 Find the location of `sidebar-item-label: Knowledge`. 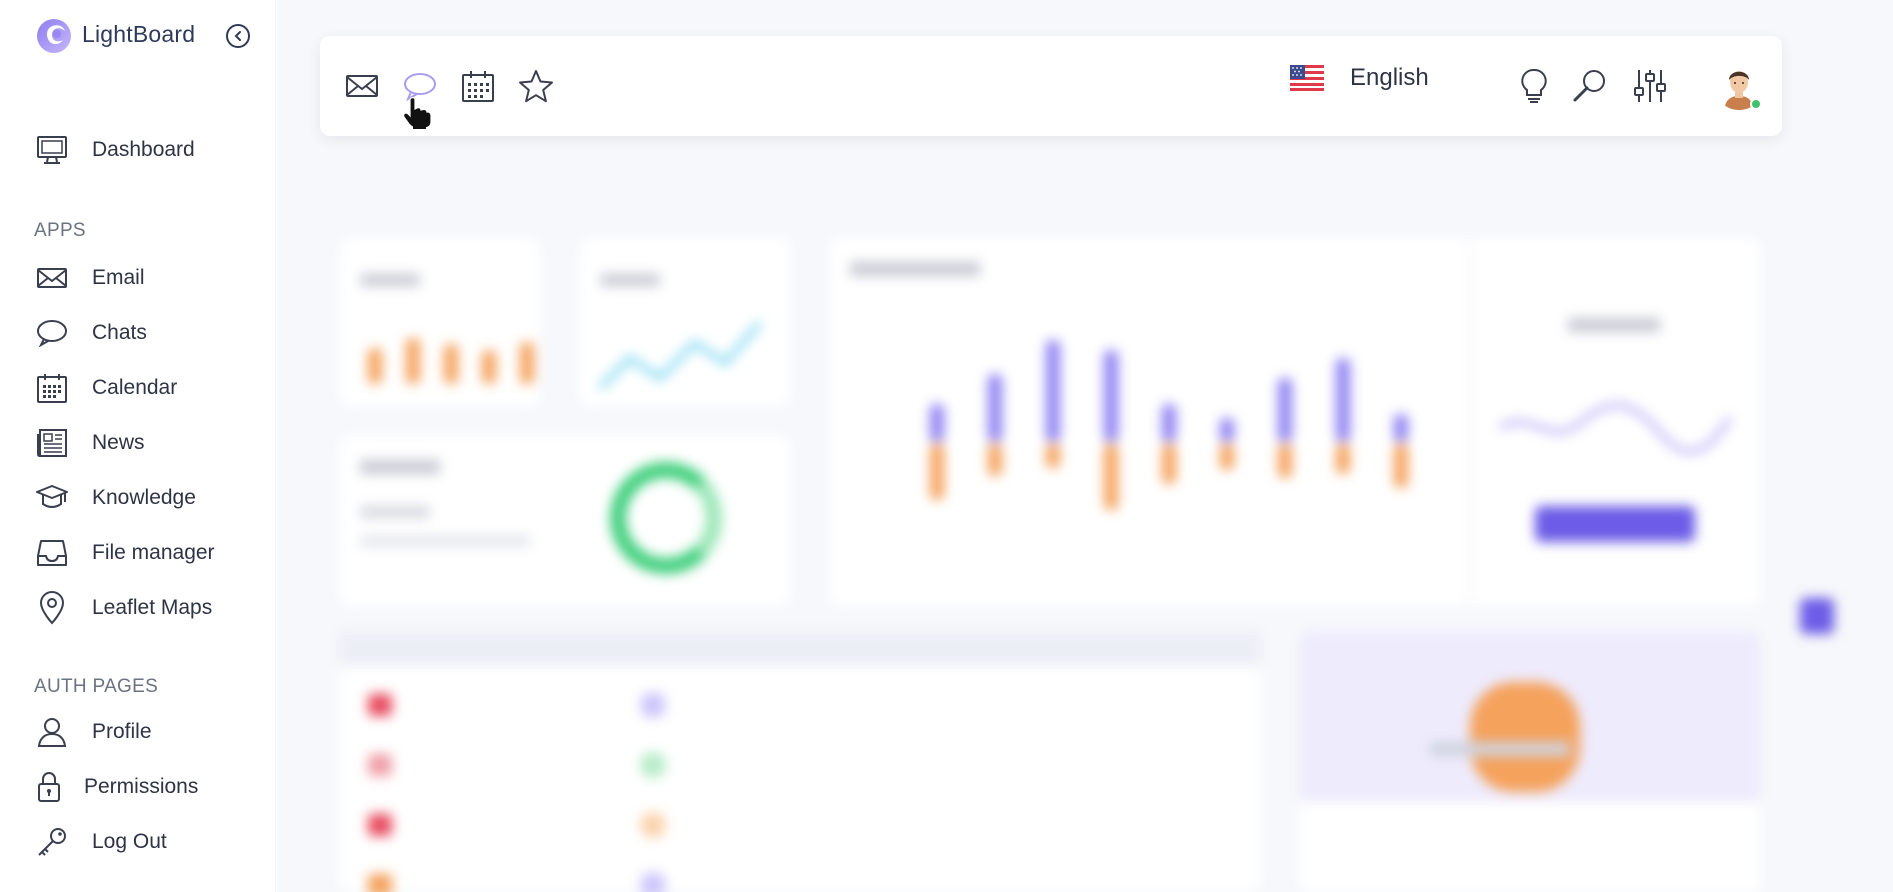

sidebar-item-label: Knowledge is located at coordinates (144, 497).